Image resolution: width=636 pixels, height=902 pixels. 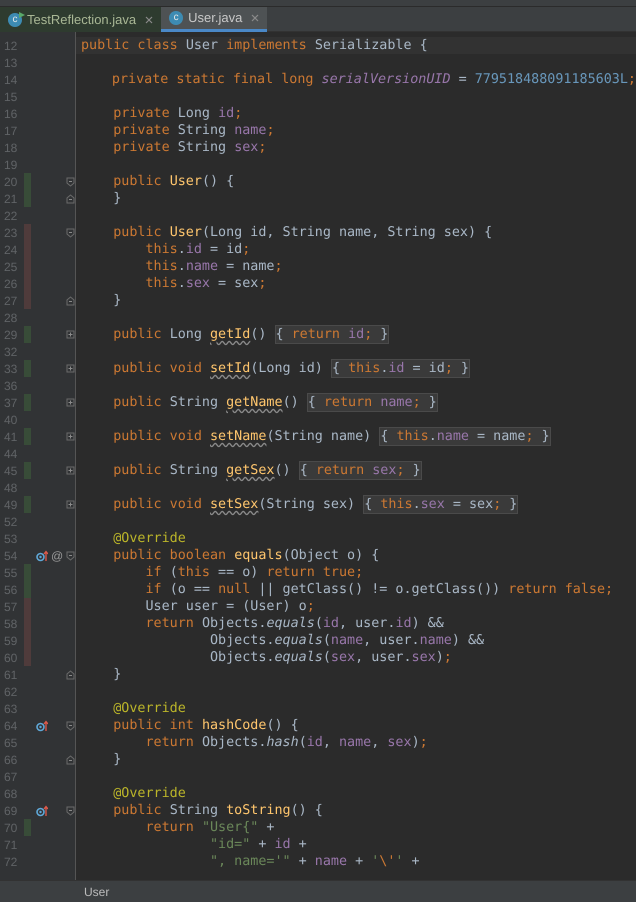 What do you see at coordinates (254, 45) in the screenshot?
I see `code-text: public class User implements Serializable {` at bounding box center [254, 45].